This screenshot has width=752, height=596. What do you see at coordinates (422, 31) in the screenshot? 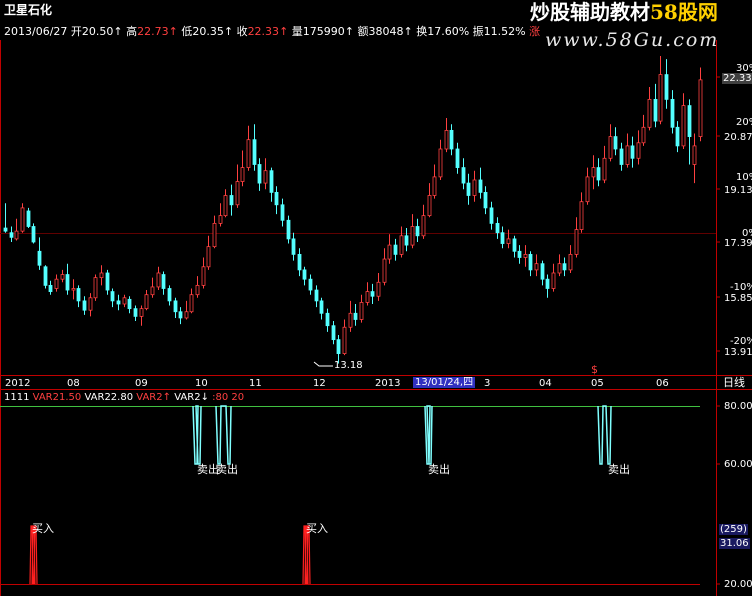
I see `turnover-label: 换` at bounding box center [422, 31].